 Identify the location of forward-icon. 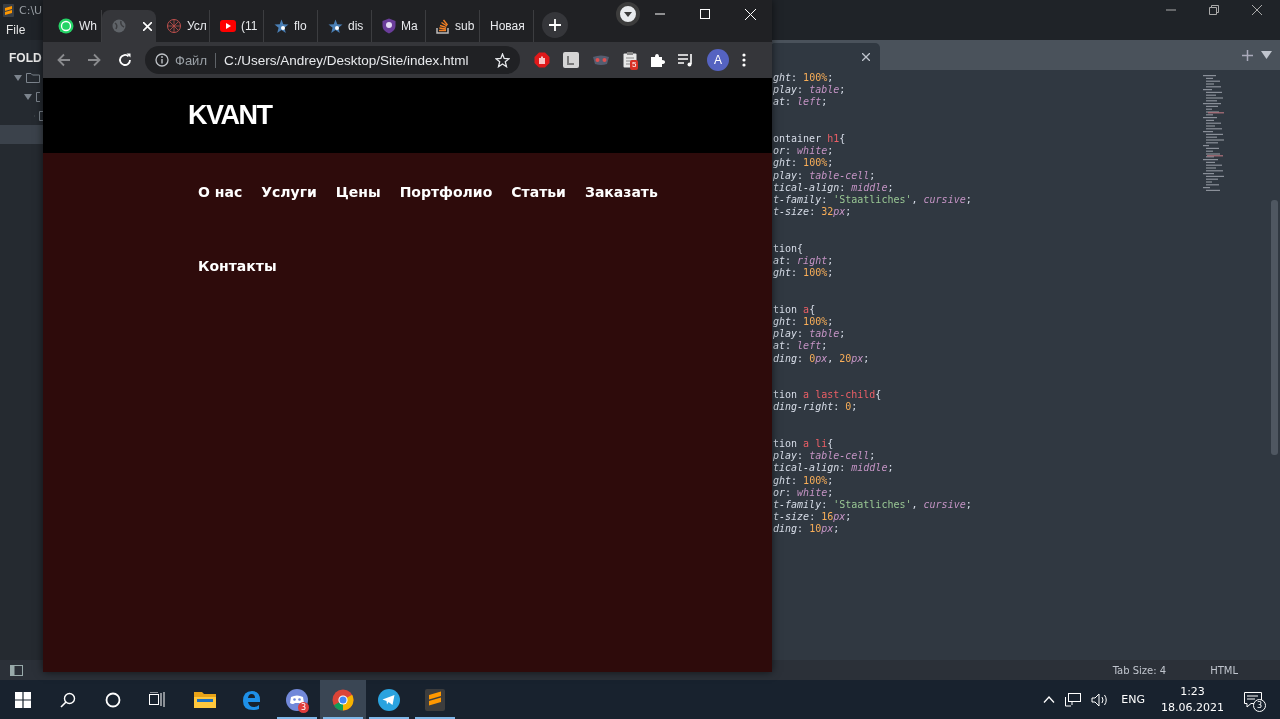
(94, 60).